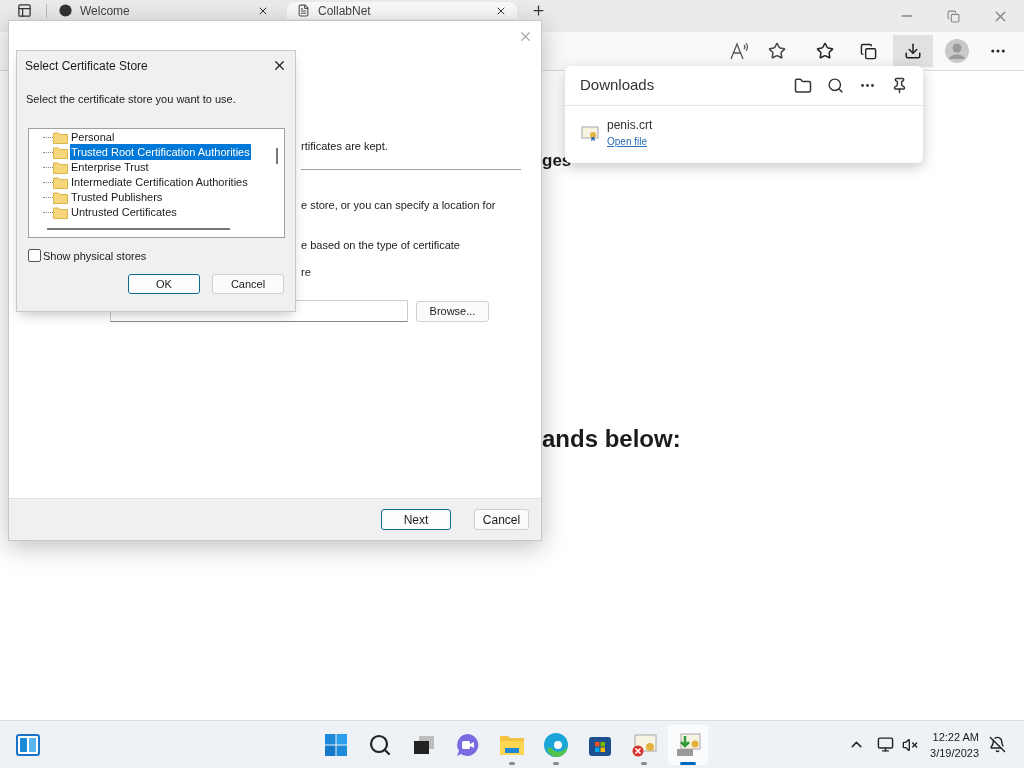 This screenshot has height=768, width=1024. Describe the element at coordinates (399, 205) in the screenshot. I see `wizard-text: e store, or you can specify a location for` at that location.